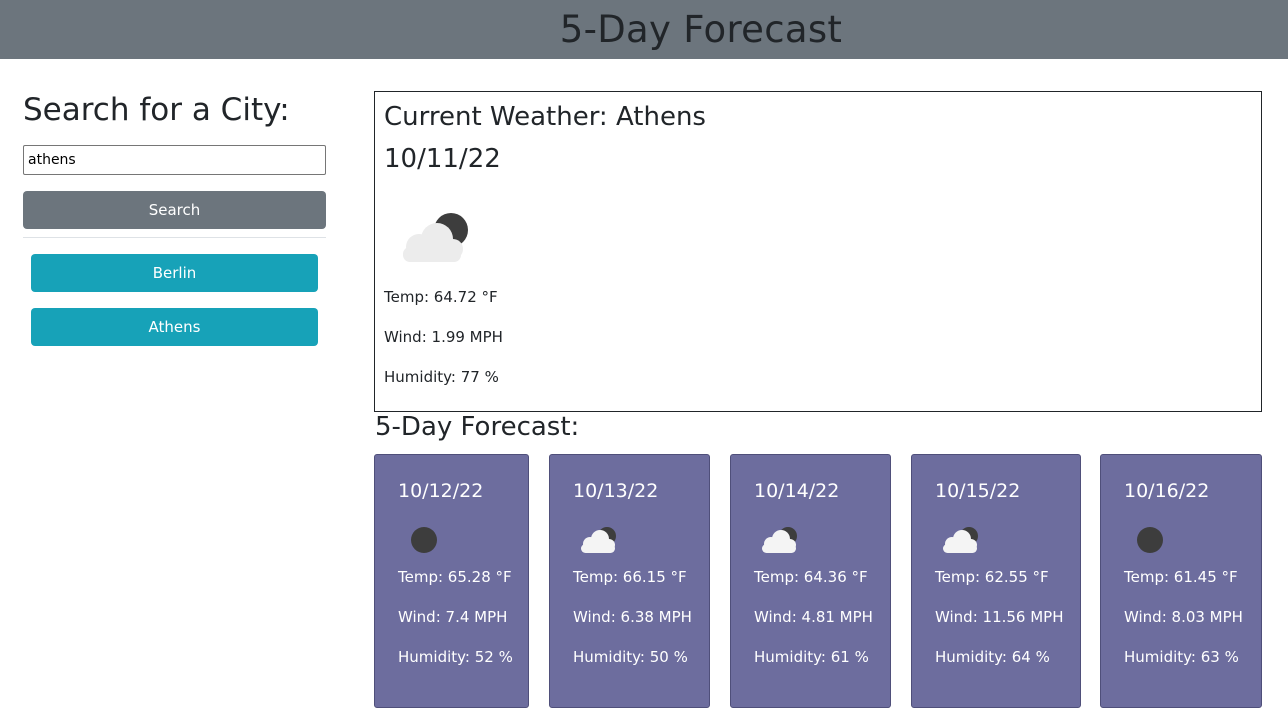 Image resolution: width=1288 pixels, height=727 pixels. I want to click on history-button-berlin: Berlin, so click(174, 273).